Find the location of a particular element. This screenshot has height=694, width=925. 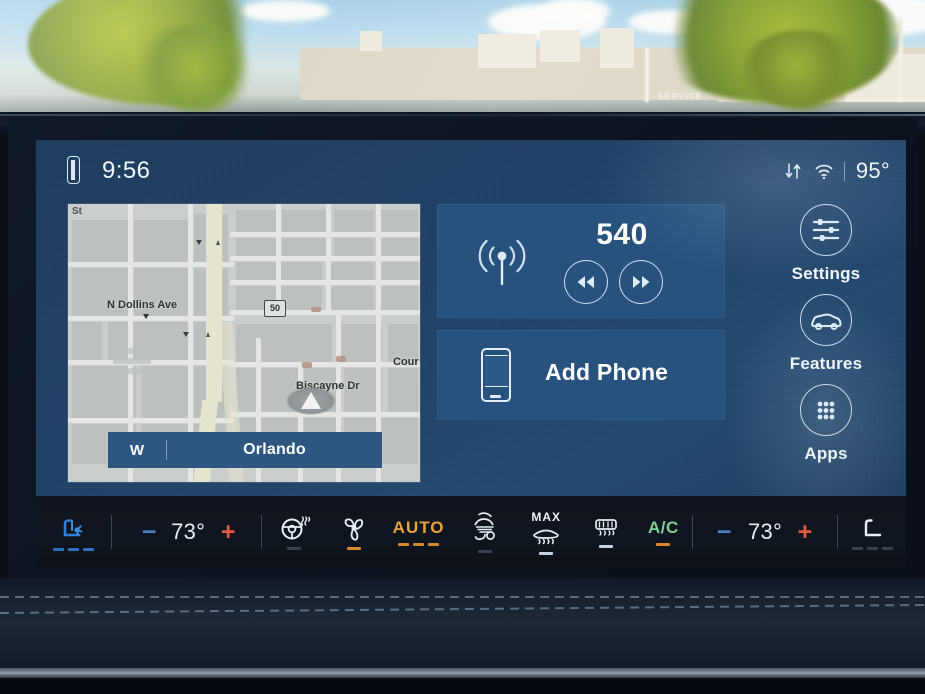

airflow-mode-button is located at coordinates (484, 532).